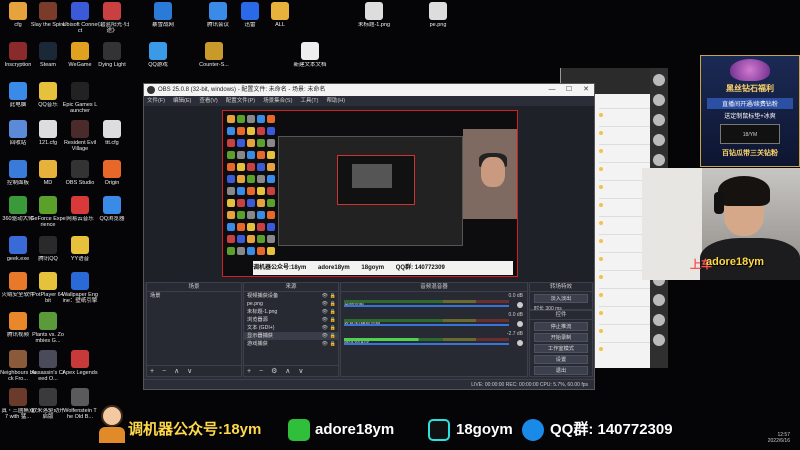  What do you see at coordinates (291, 328) in the screenshot?
I see `source-item: 文本 (GDI+) 👁 🔒` at bounding box center [291, 328].